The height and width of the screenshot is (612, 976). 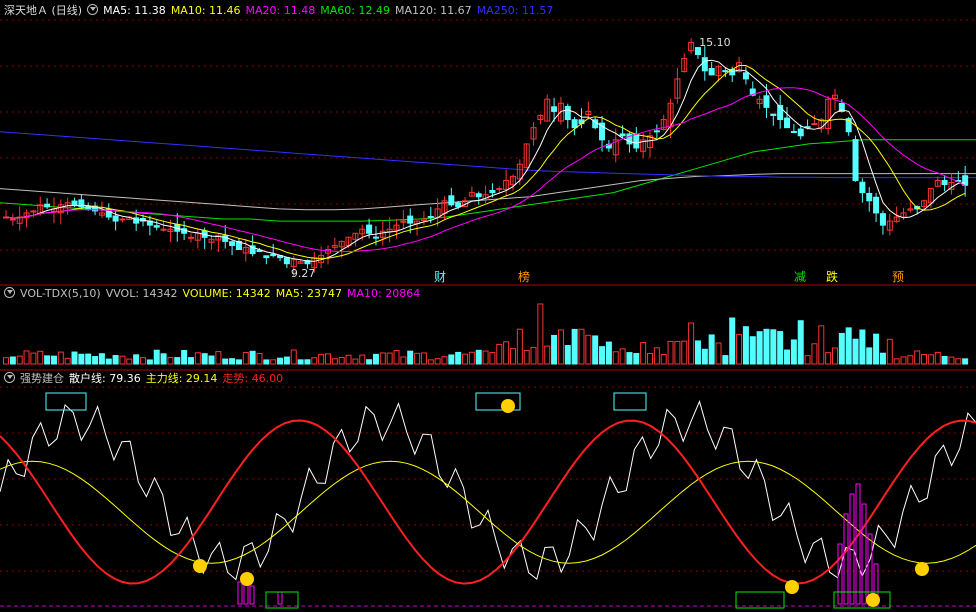 I want to click on long-moving-averages, so click(x=488, y=176).